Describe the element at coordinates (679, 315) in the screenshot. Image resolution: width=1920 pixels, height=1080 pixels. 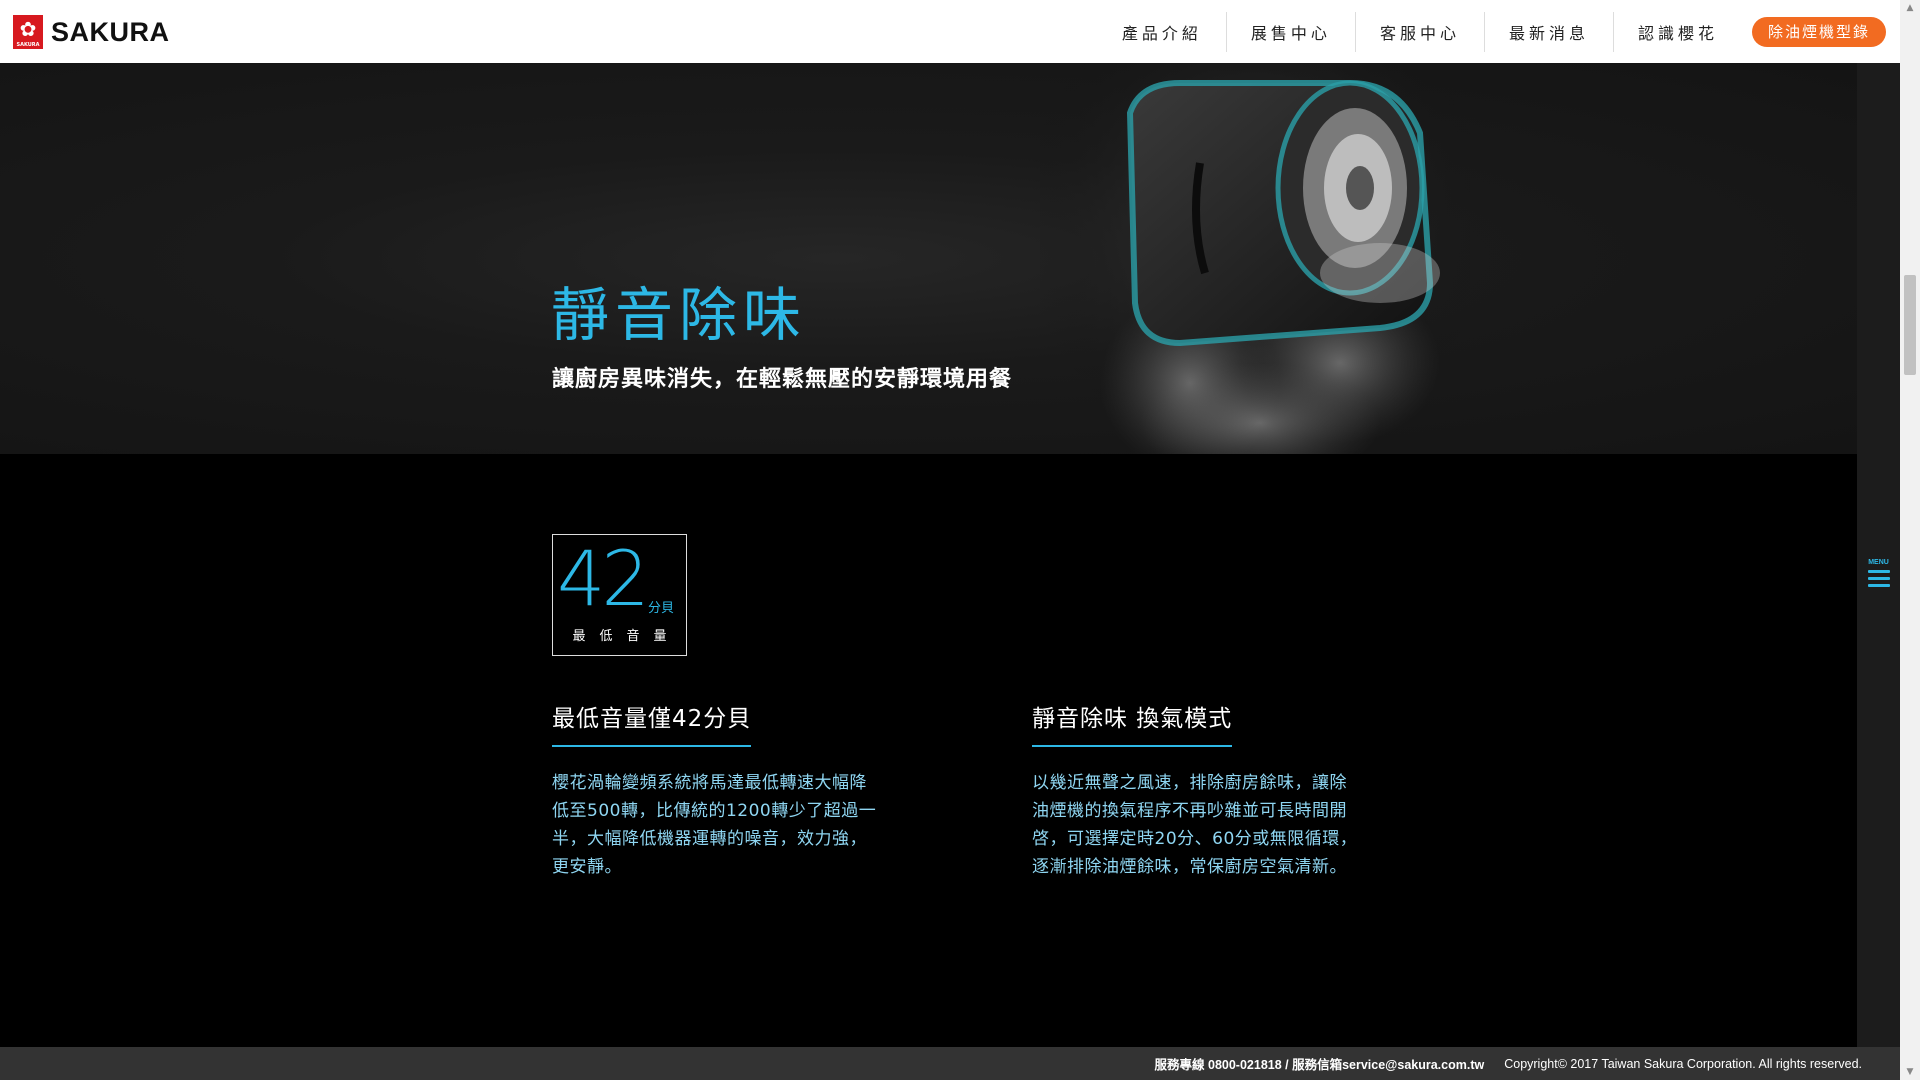
I see `hero-title: 靜音除味` at that location.